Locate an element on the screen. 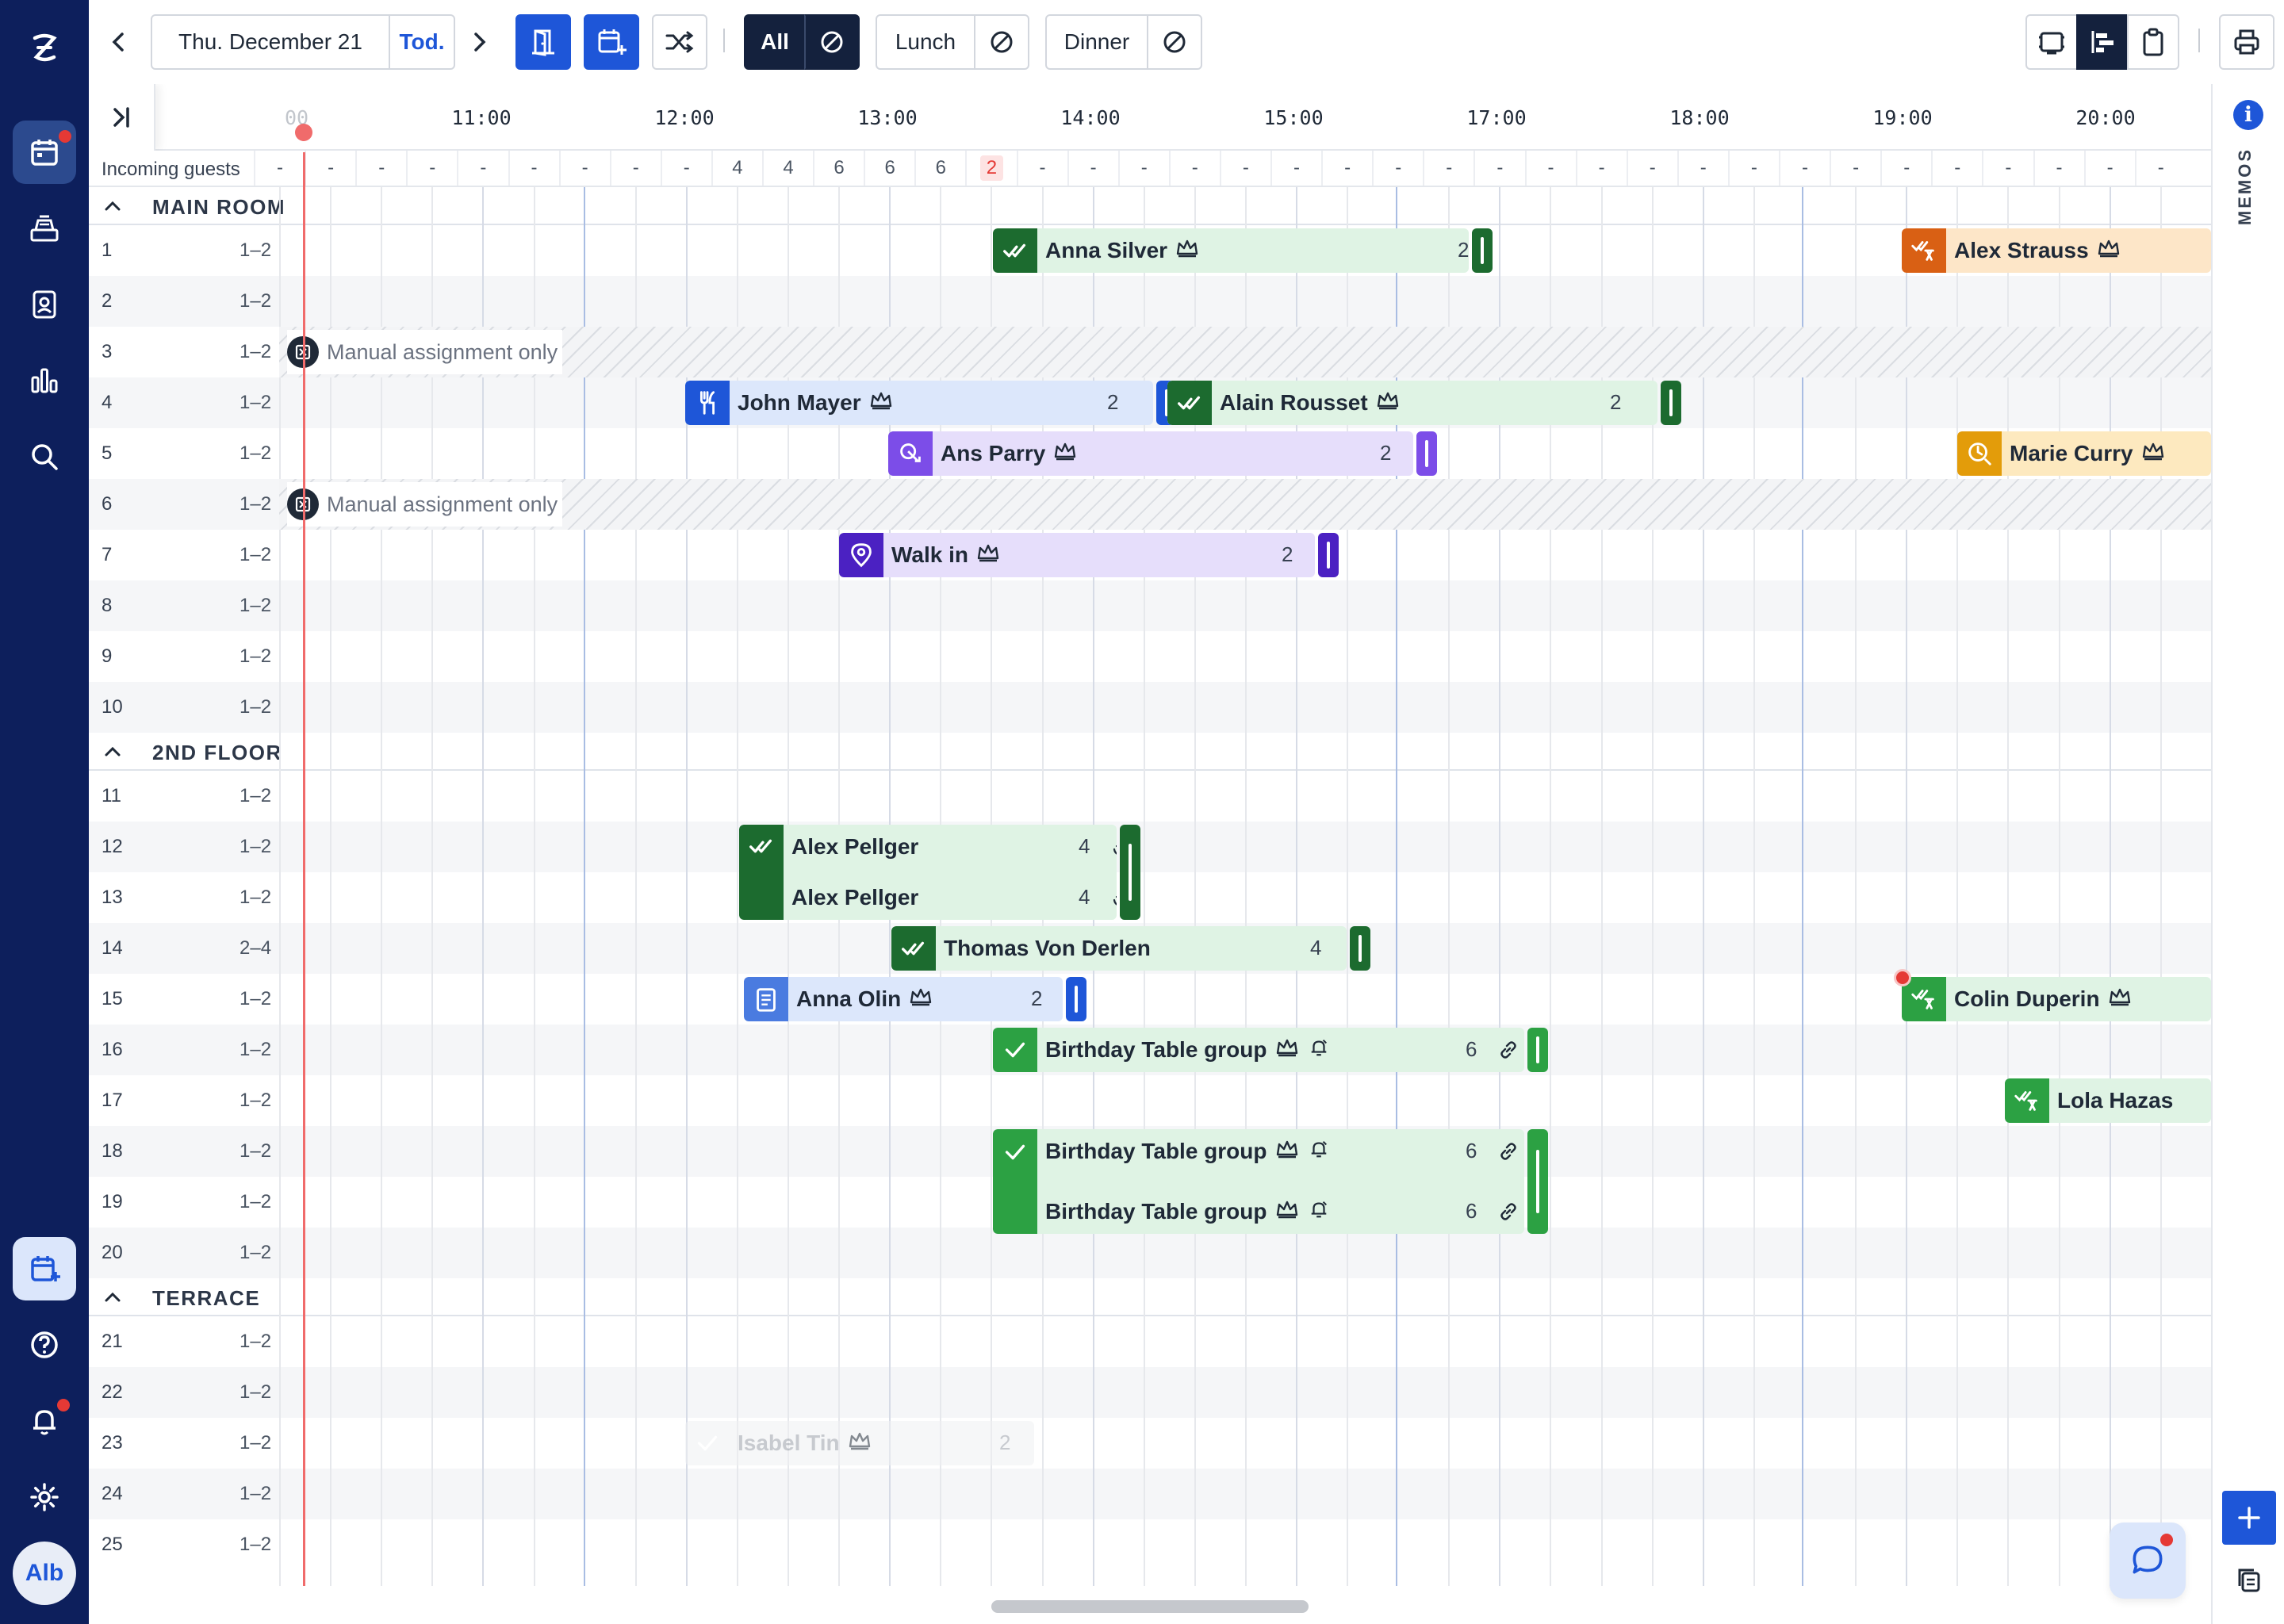 This screenshot has height=1624, width=2284. reservation-block: Anna Olin 2 is located at coordinates (903, 999).